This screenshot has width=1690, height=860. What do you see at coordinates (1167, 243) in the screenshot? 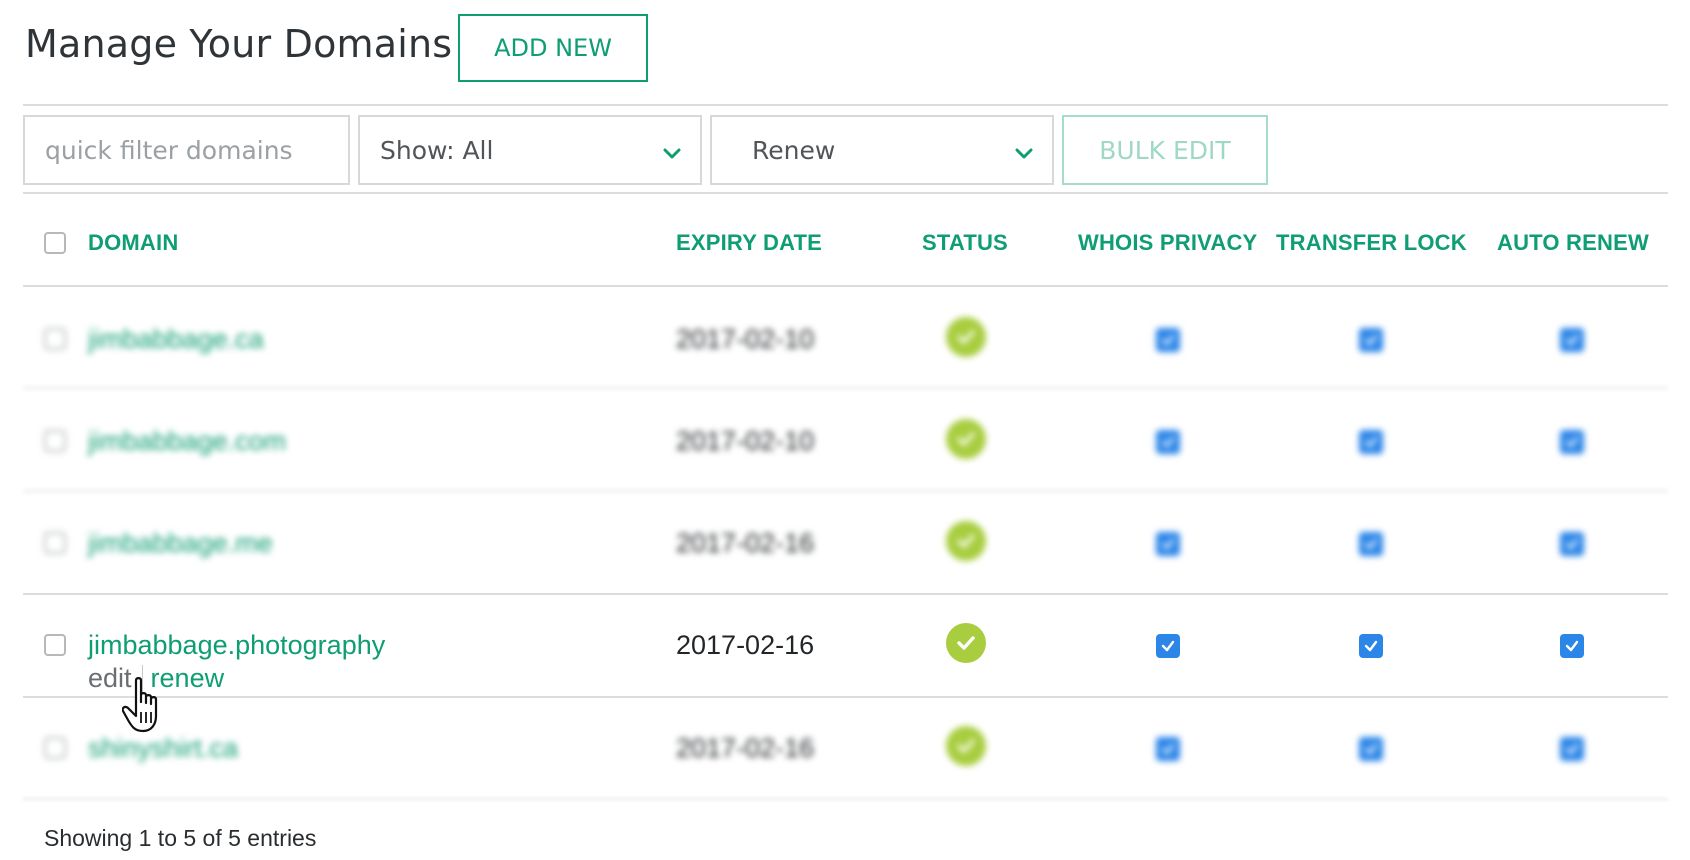
I see `column-header-whois-privacy: WHOIS PRIVACY` at bounding box center [1167, 243].